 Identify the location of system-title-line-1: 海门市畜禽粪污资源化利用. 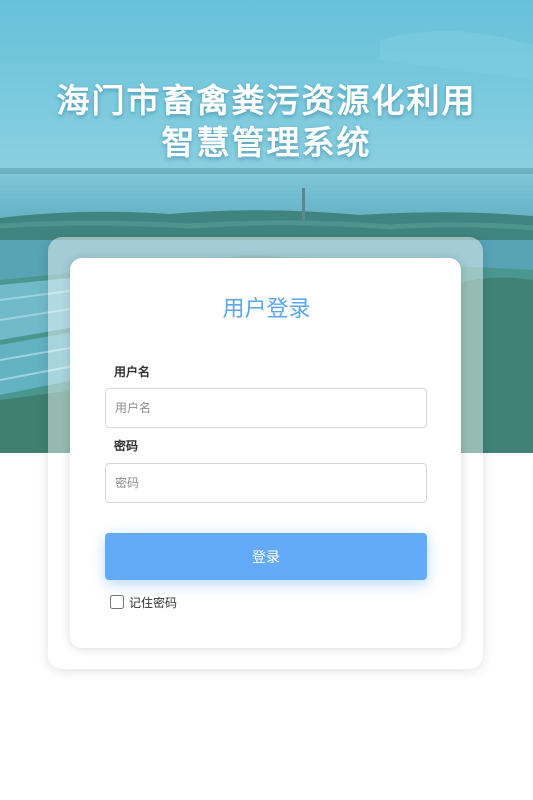
(266, 100).